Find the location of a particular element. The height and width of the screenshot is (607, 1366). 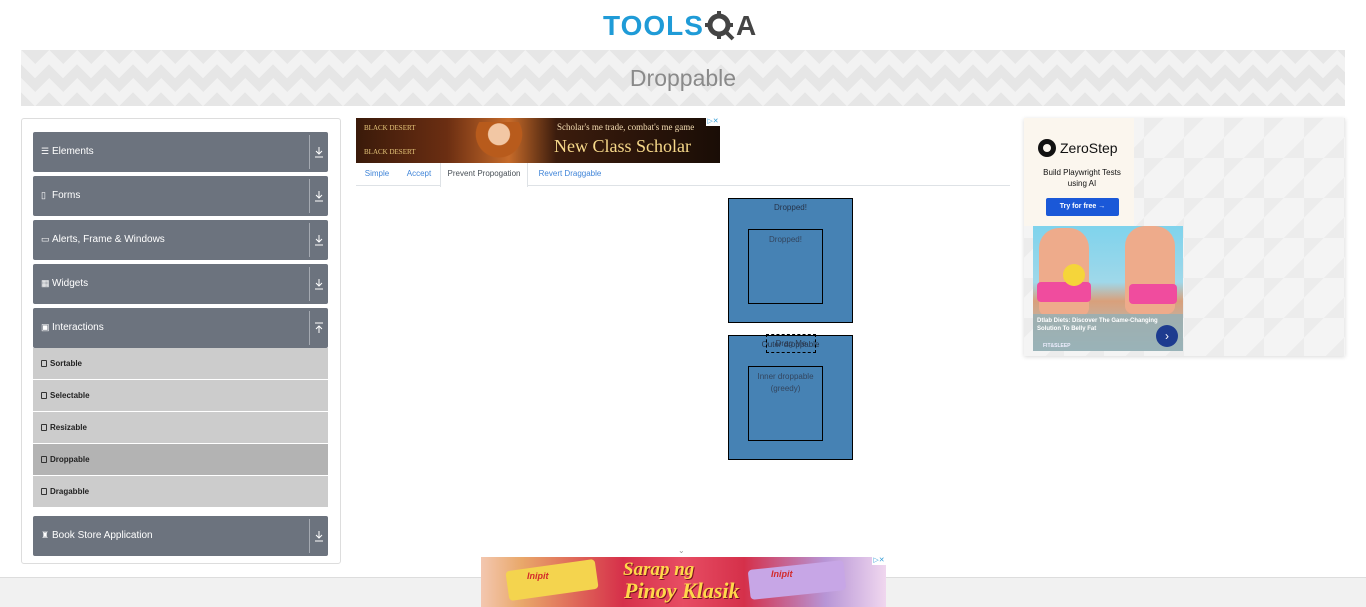

chevron-down-icon: ⌄ is located at coordinates (681, 550).